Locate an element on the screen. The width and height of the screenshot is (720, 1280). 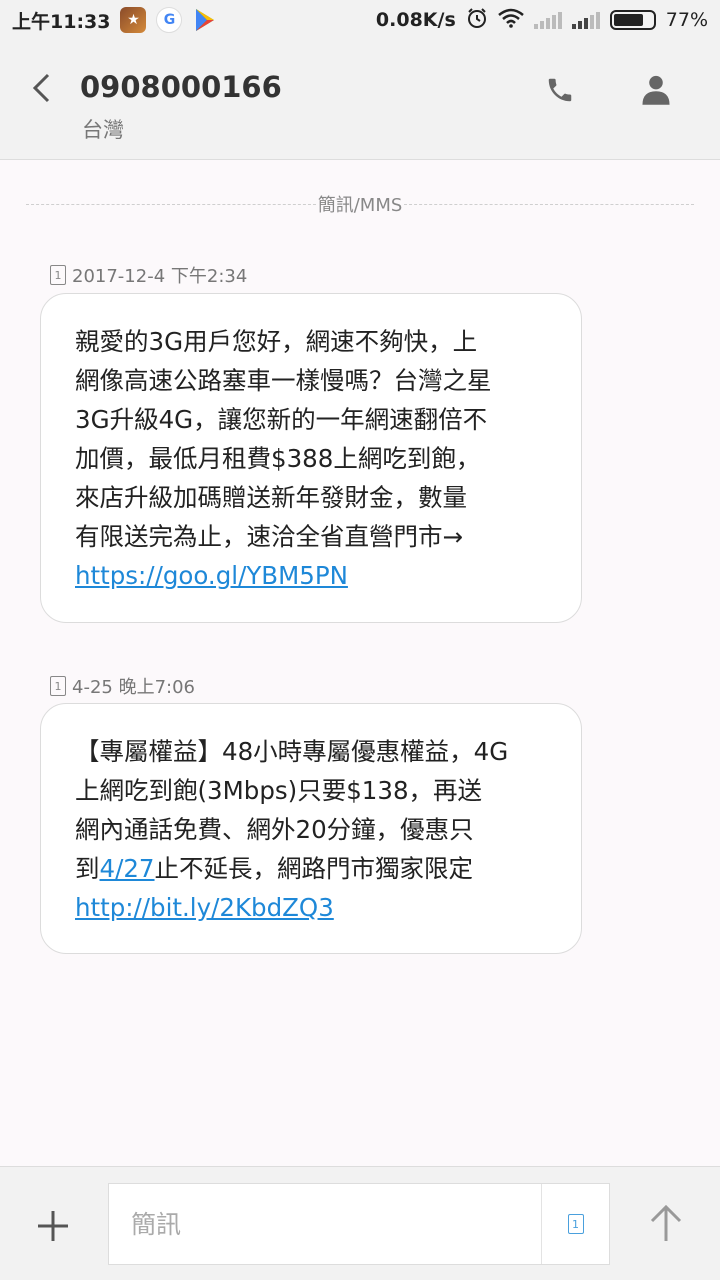
message-link: https://goo.gl/YBM5PN is located at coordinates (211, 575).